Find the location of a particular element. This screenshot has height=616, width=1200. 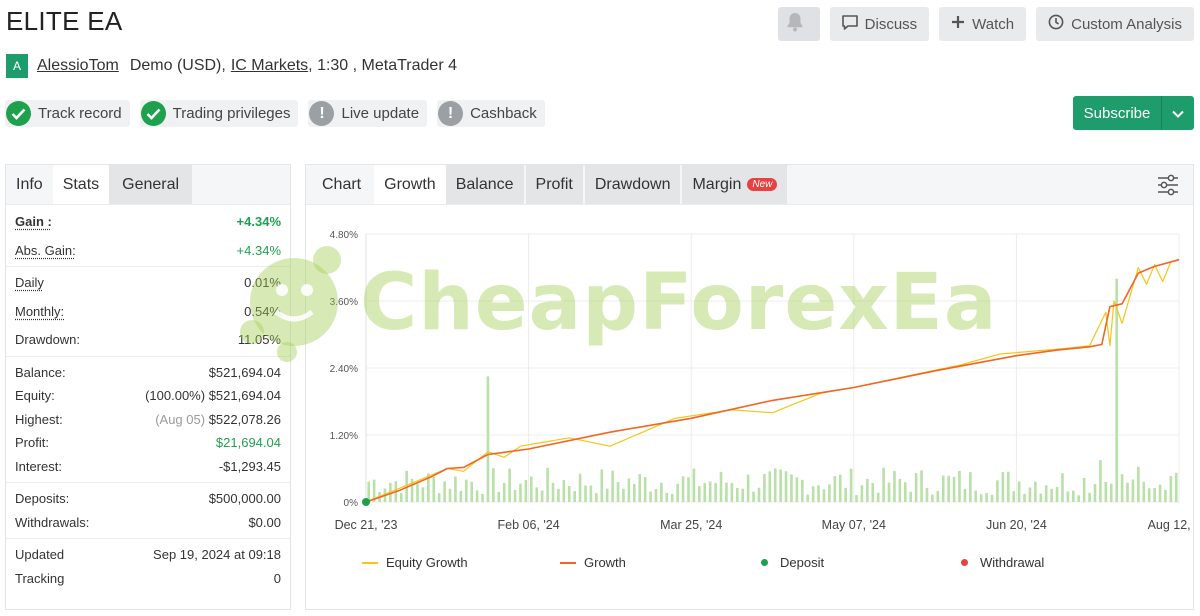

watch-button: Watch is located at coordinates (983, 24).